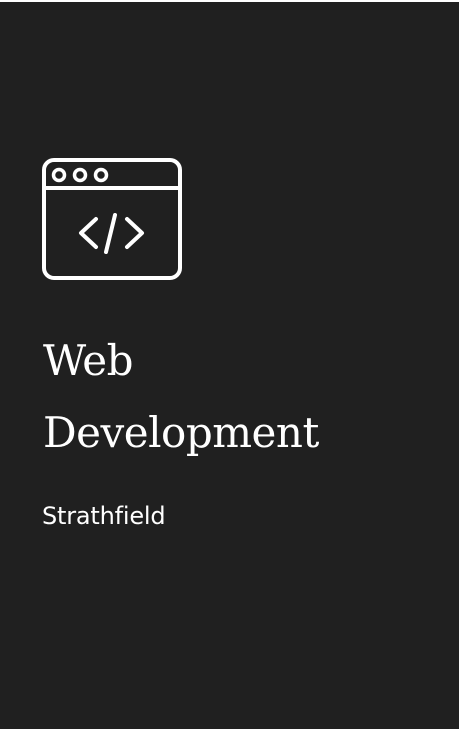 The height and width of the screenshot is (731, 461). What do you see at coordinates (104, 516) in the screenshot?
I see `service-location: Strathfield` at bounding box center [104, 516].